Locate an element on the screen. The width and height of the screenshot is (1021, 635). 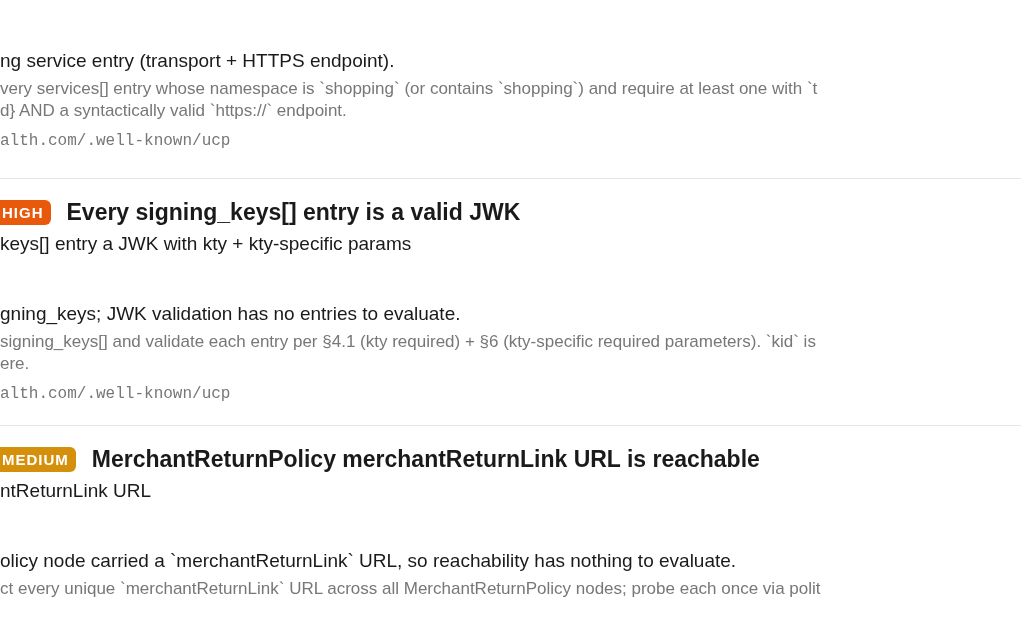
severity-badge: MEDIUM is located at coordinates (38, 459).